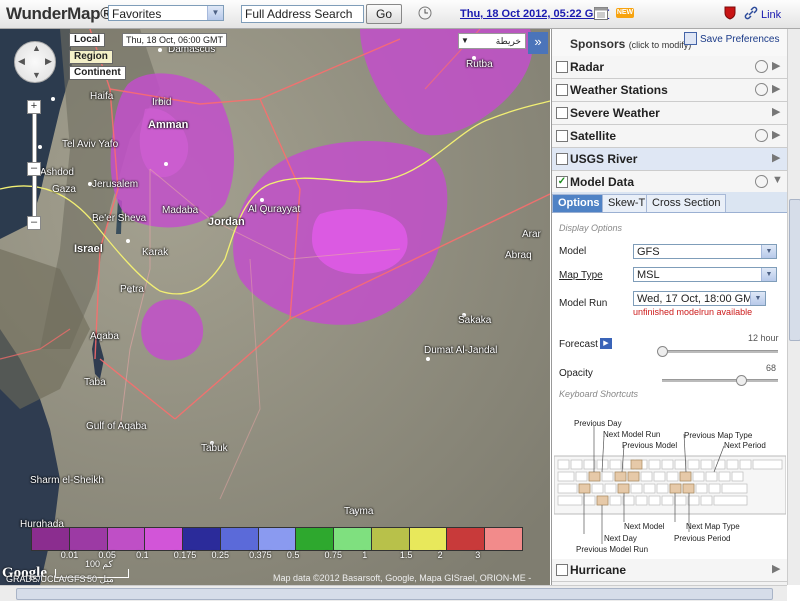  What do you see at coordinates (69, 555) in the screenshot?
I see `legend-label: 0.01` at bounding box center [69, 555].